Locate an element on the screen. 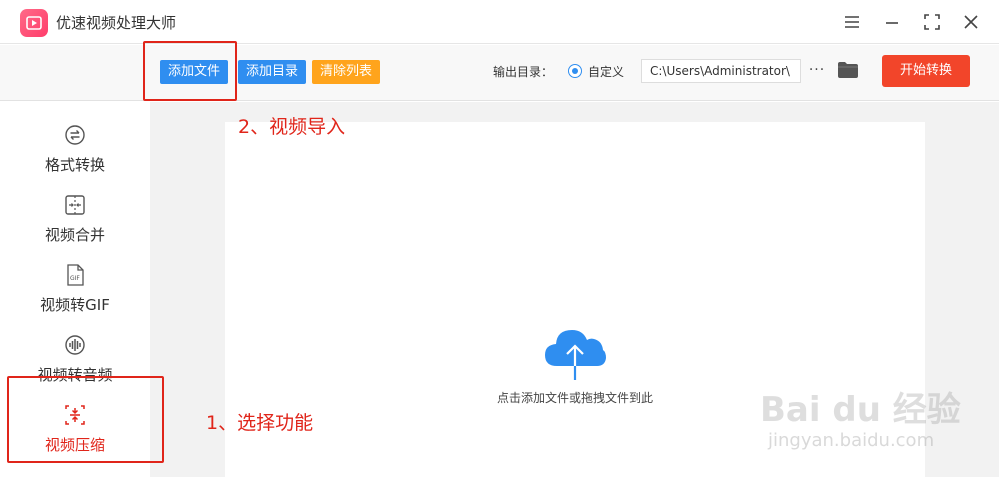 Image resolution: width=999 pixels, height=477 pixels. app-logo-icon is located at coordinates (34, 23).